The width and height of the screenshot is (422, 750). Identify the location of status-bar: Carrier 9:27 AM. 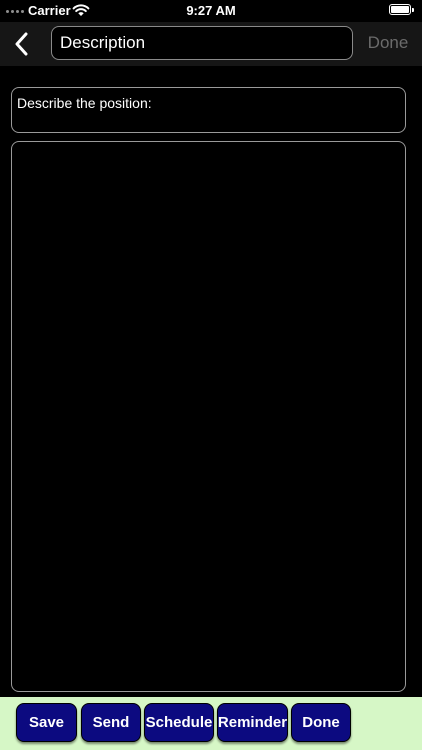
(211, 11).